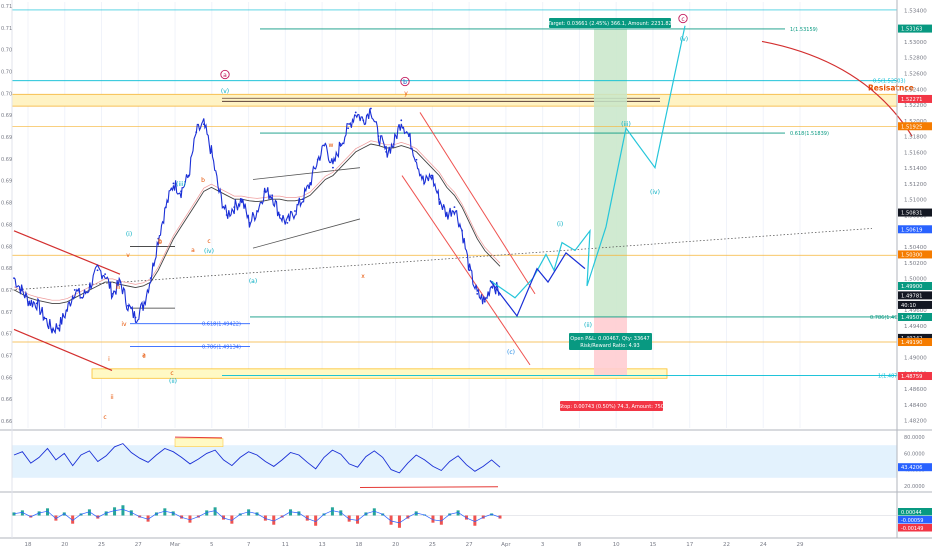 The height and width of the screenshot is (550, 932). I want to click on fib-level-label: 0.618(1.49422), so click(221, 325).